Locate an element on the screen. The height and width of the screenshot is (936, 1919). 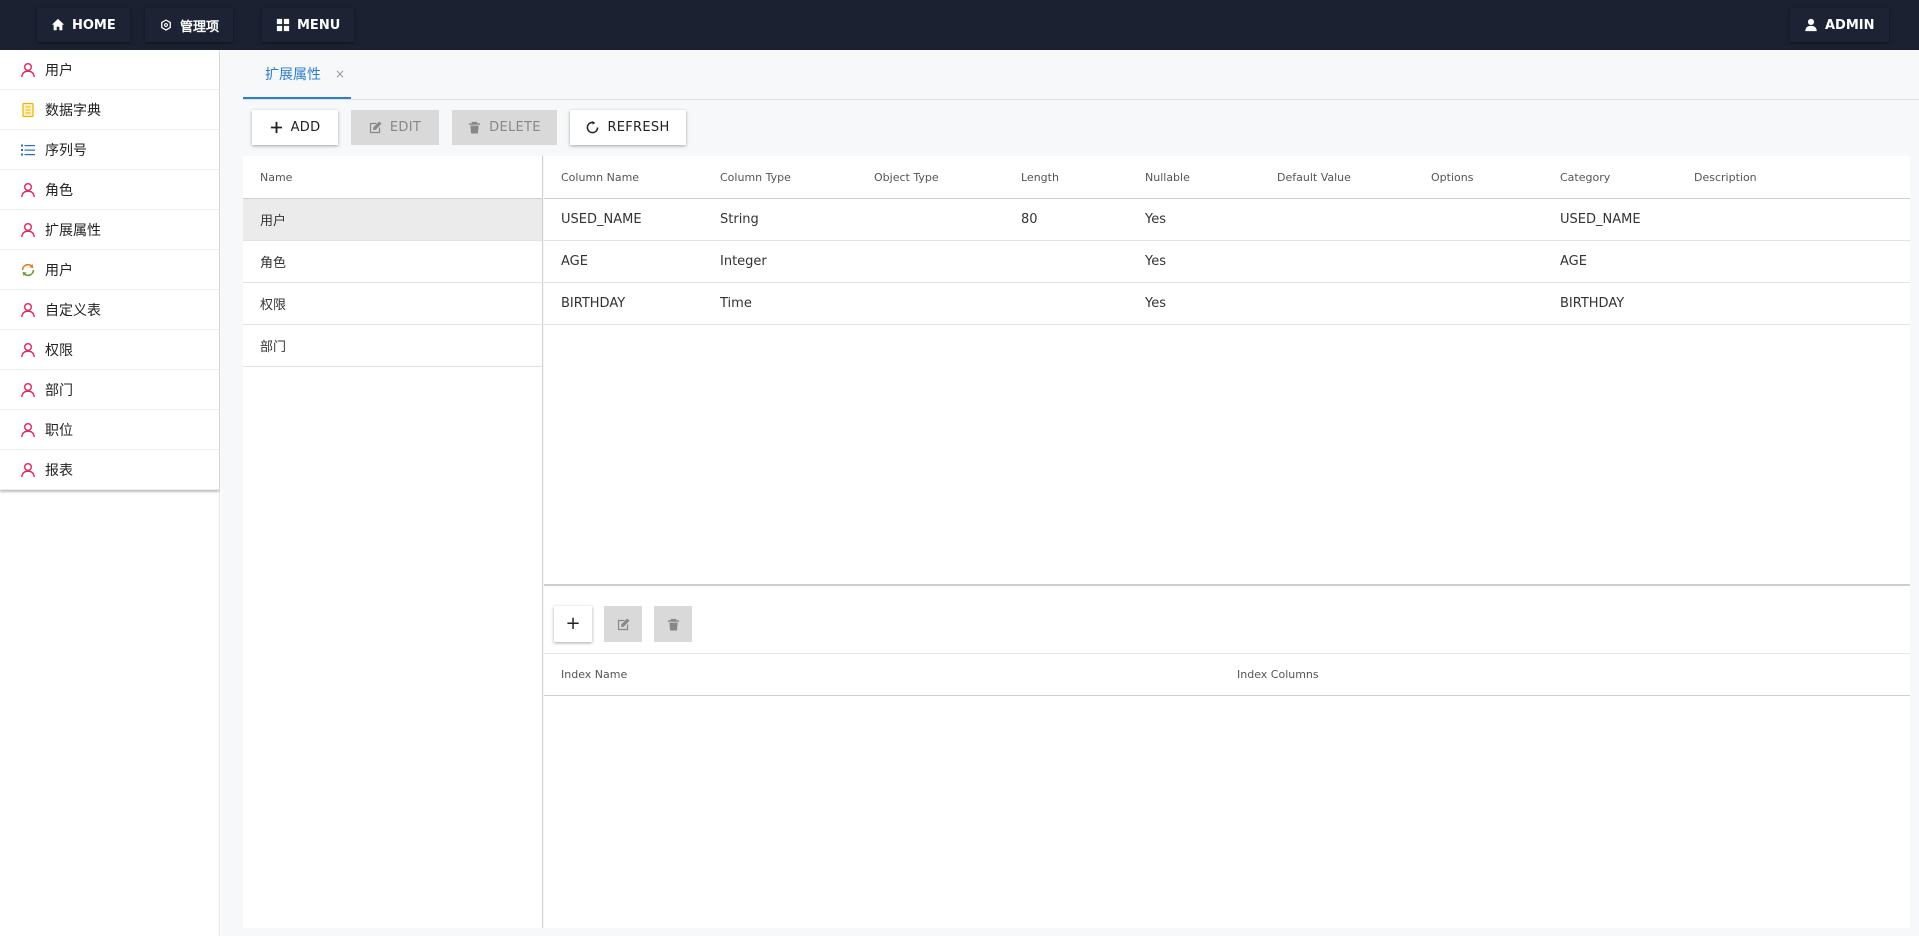
column-header: Category is located at coordinates (1585, 177).